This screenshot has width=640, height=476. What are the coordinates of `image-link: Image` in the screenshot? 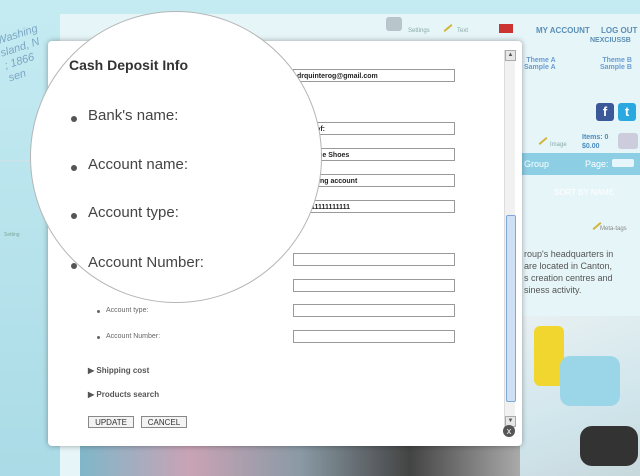 It's located at (558, 145).